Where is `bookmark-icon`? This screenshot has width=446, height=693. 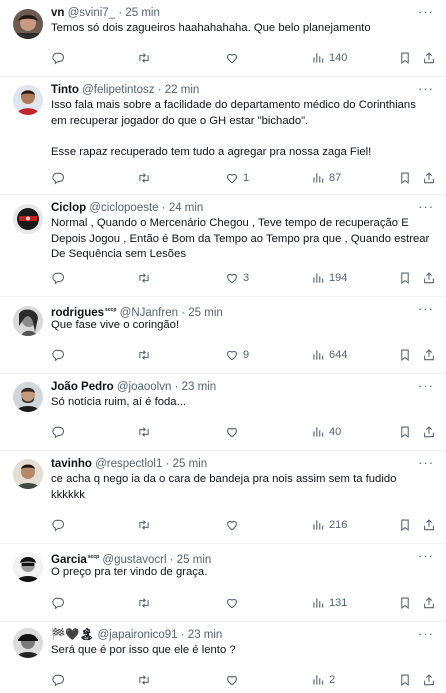
bookmark-icon is located at coordinates (405, 432).